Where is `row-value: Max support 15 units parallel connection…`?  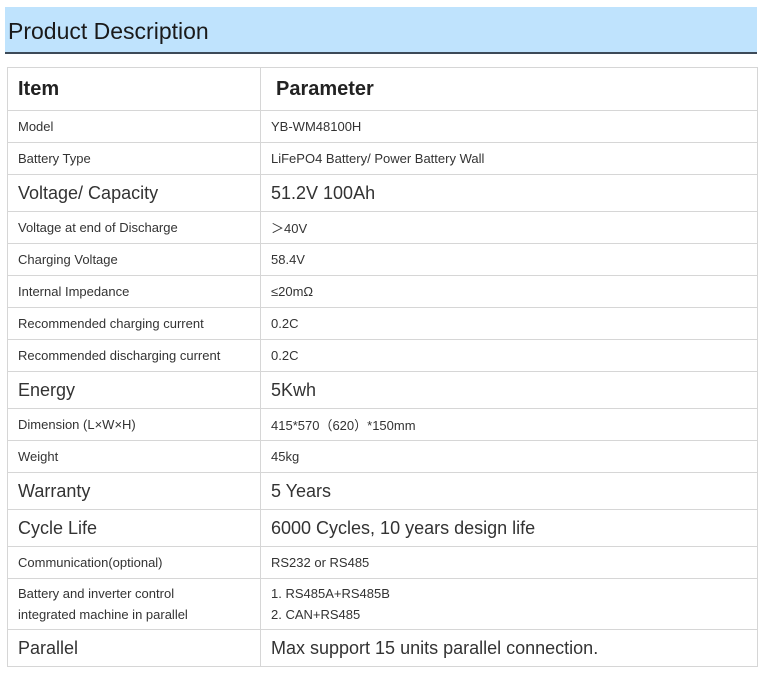
row-value: Max support 15 units parallel connection… is located at coordinates (509, 648).